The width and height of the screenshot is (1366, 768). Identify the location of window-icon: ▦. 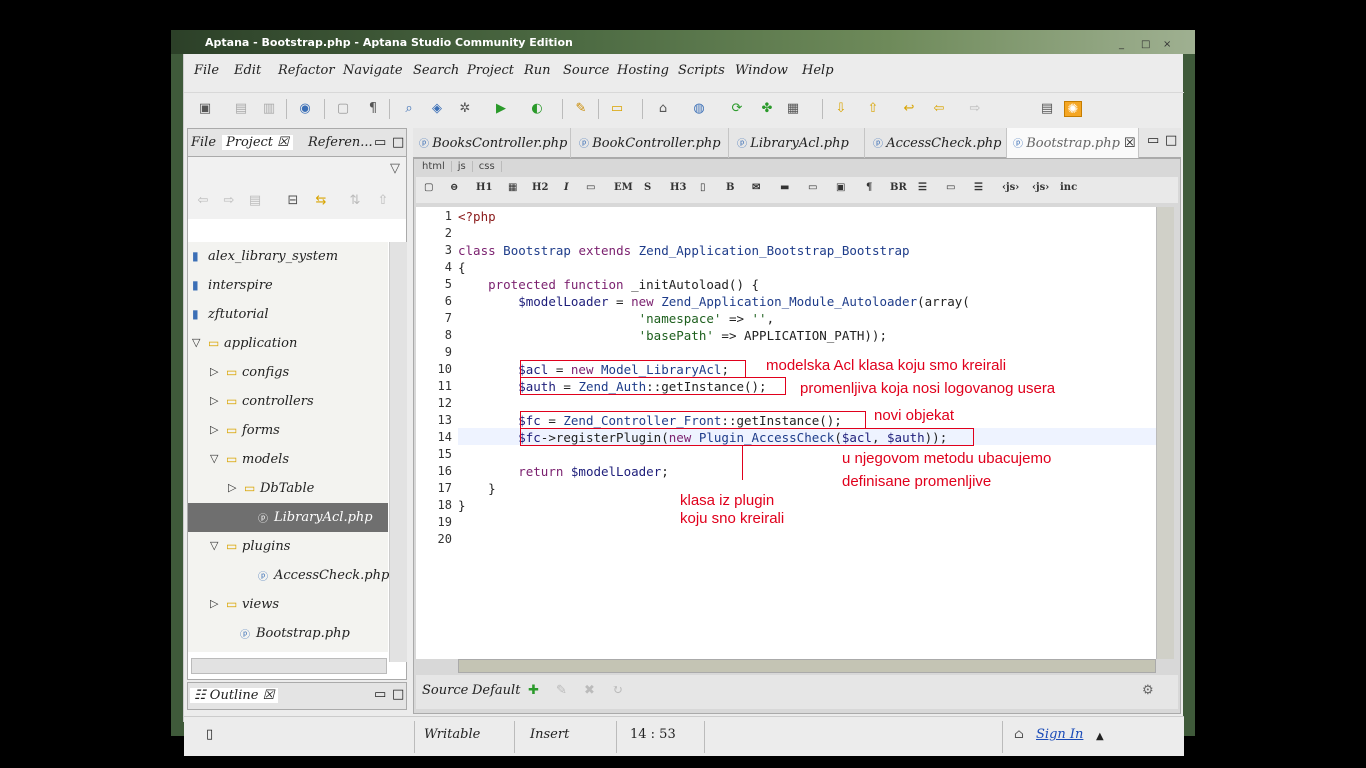
(793, 109).